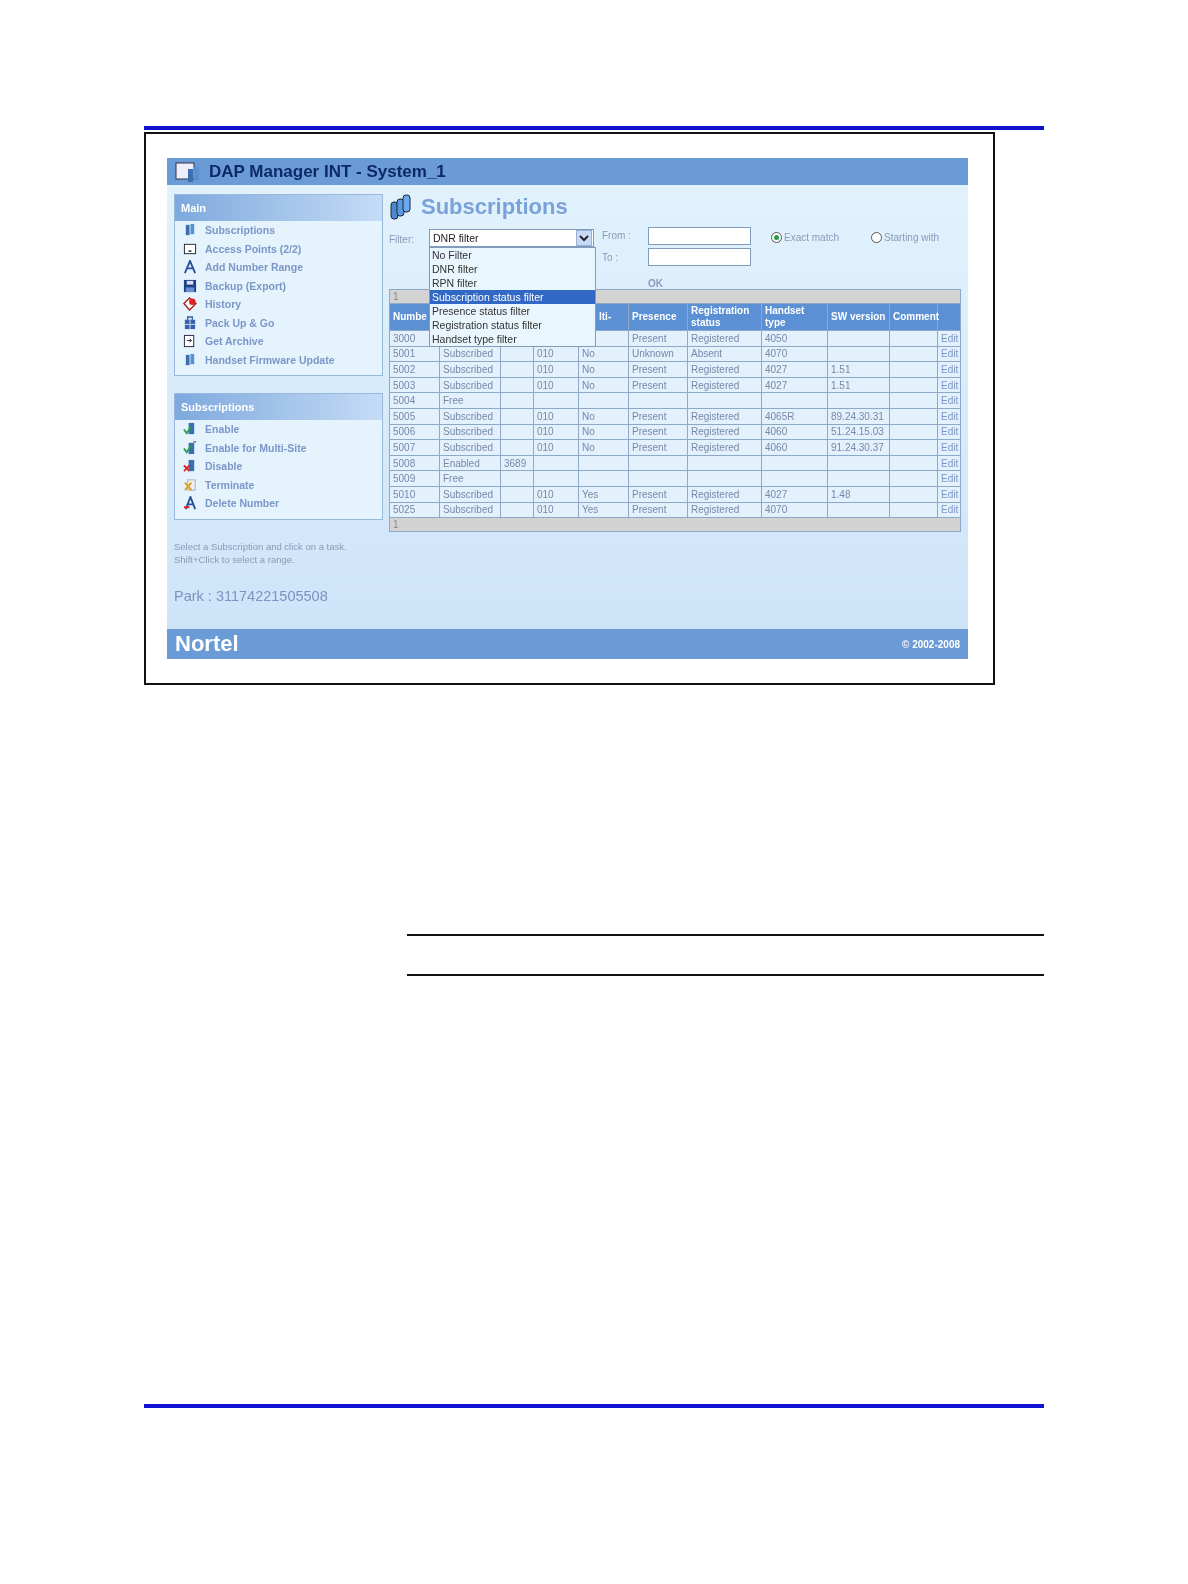 This screenshot has height=1584, width=1188. What do you see at coordinates (699, 235) in the screenshot?
I see `from-field` at bounding box center [699, 235].